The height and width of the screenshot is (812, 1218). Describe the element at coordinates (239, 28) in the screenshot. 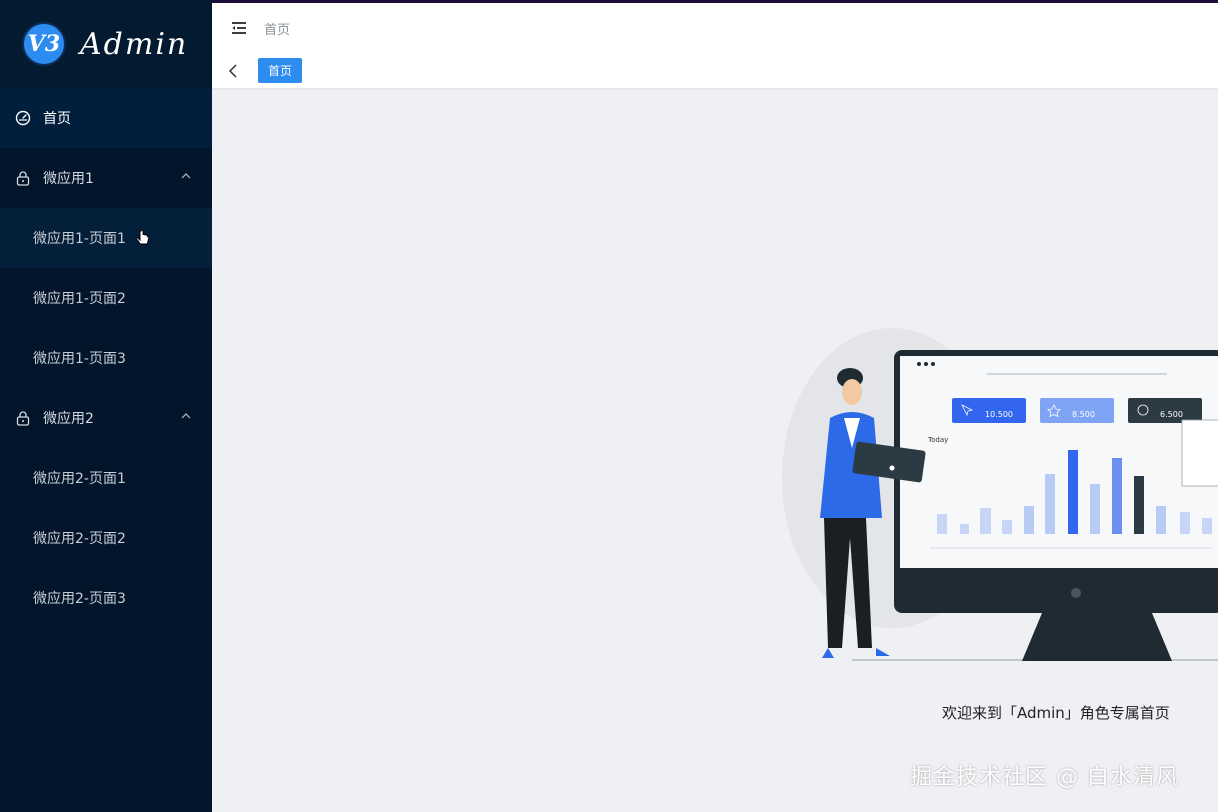

I see `menu-fold-icon` at that location.